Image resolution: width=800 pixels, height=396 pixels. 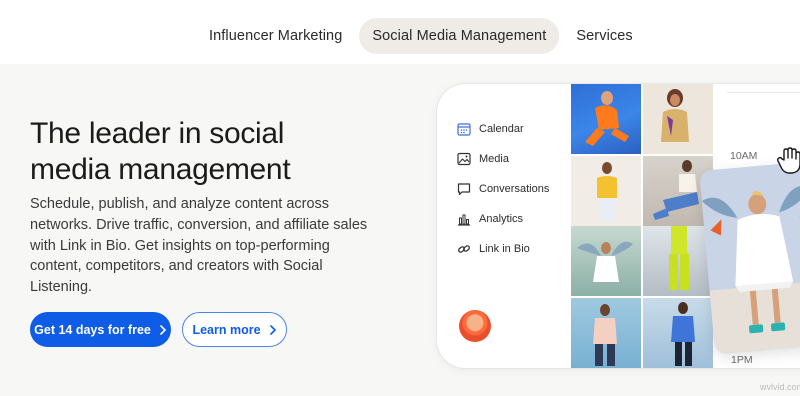 What do you see at coordinates (475, 326) in the screenshot?
I see `user-avatar` at bounding box center [475, 326].